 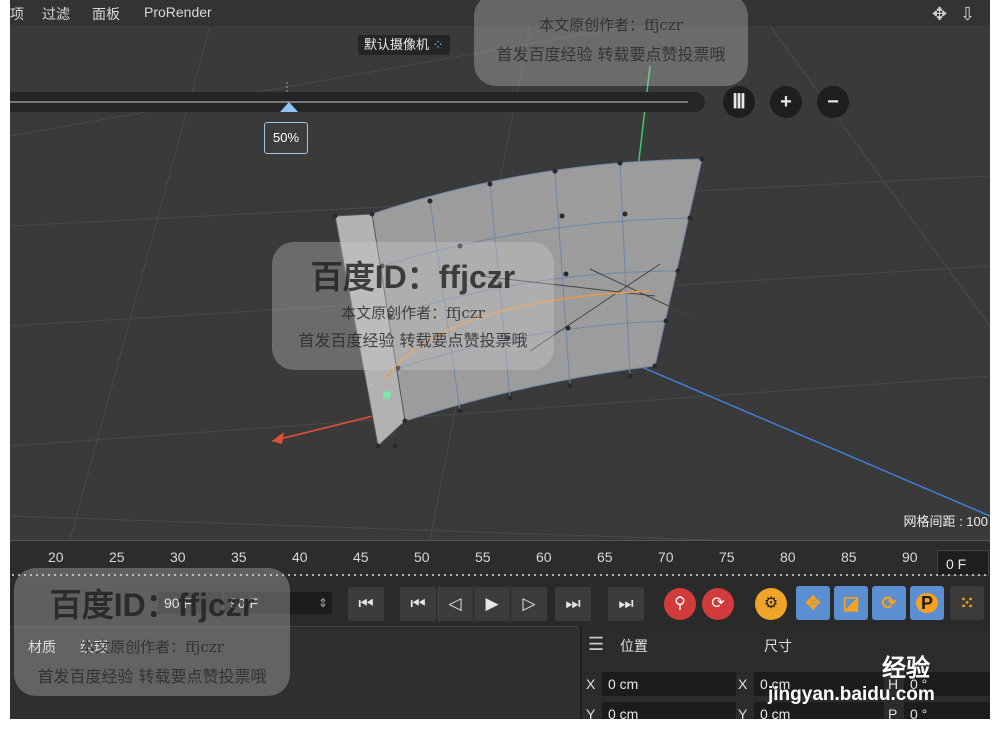 I want to click on site-watermark-url: jingyan.baidu.com, so click(x=851, y=694).